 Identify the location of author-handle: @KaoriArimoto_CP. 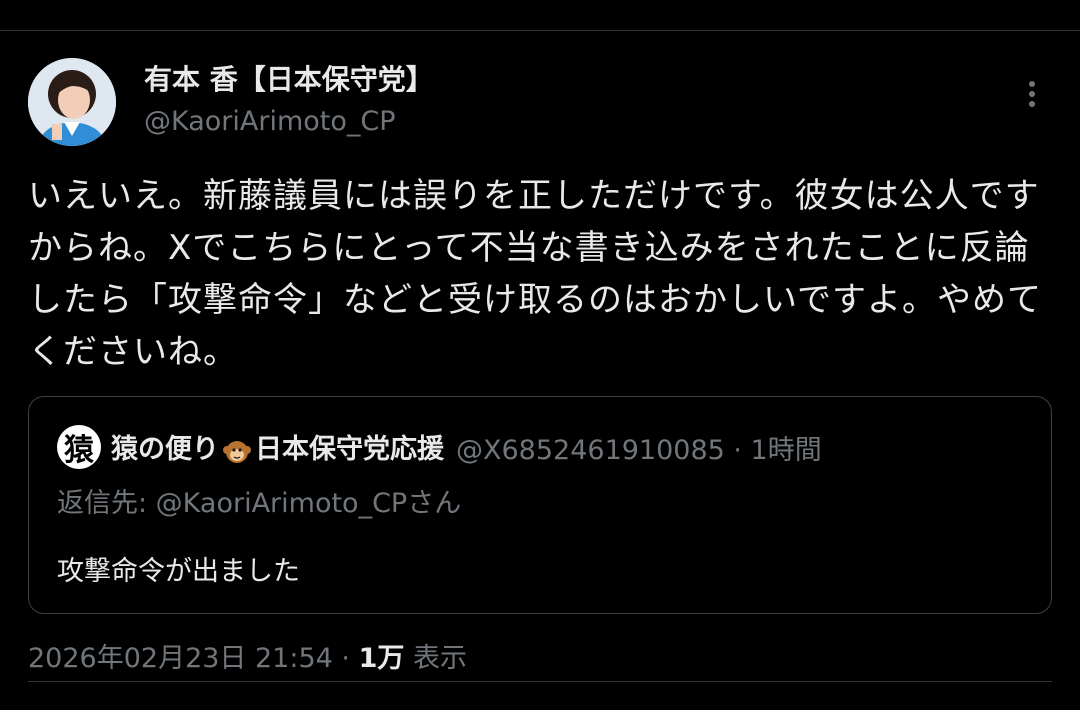
(289, 122).